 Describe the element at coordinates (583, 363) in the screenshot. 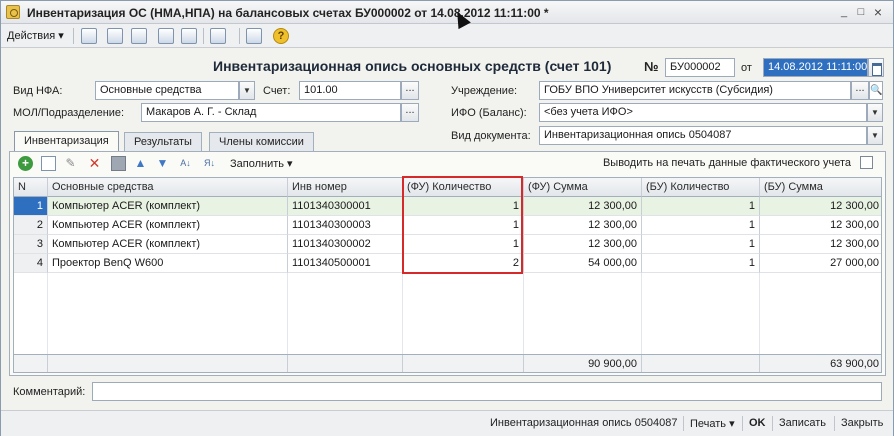

I see `total-fu-sum: 90 900,00` at that location.